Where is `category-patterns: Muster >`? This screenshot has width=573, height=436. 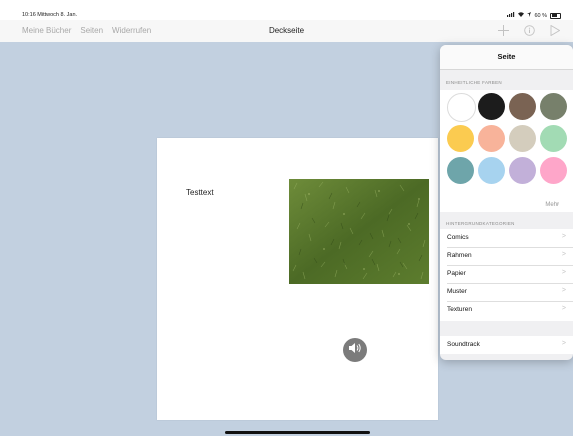 category-patterns: Muster > is located at coordinates (506, 292).